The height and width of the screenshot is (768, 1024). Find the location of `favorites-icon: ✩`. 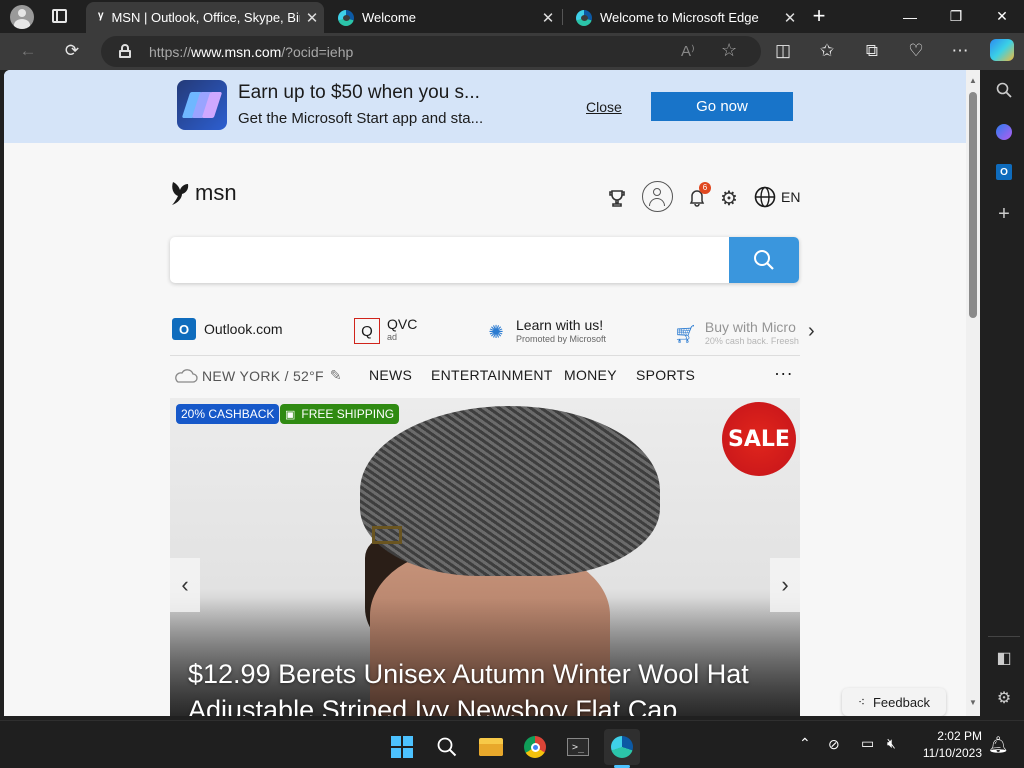

favorites-icon: ✩ is located at coordinates (827, 51).